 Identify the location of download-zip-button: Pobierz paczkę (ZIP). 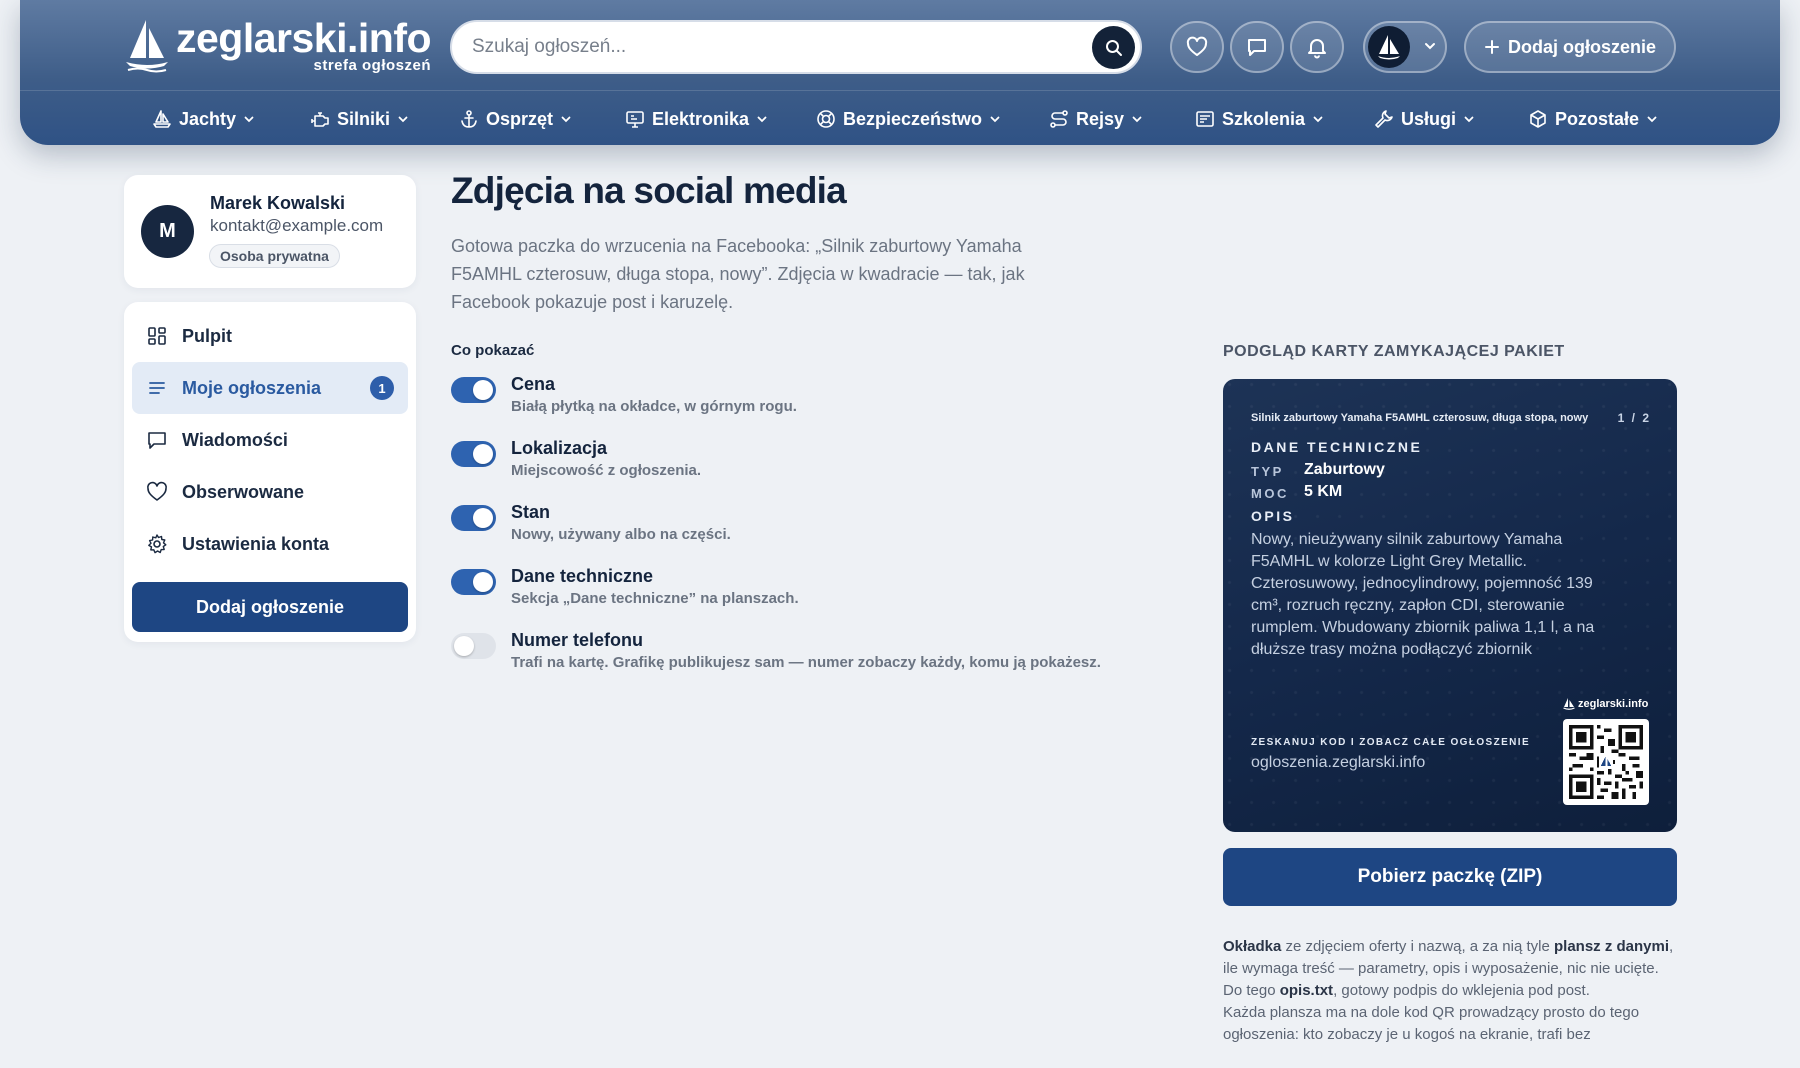
(1450, 877).